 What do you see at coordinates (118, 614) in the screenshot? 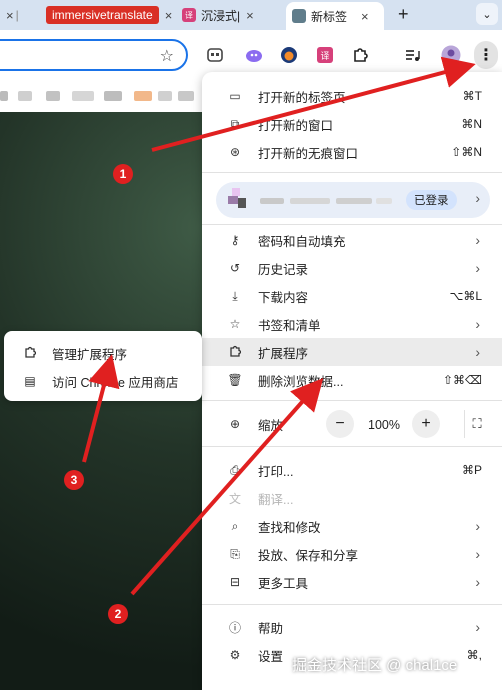
I see `annotation-badge-2: 2` at bounding box center [118, 614].